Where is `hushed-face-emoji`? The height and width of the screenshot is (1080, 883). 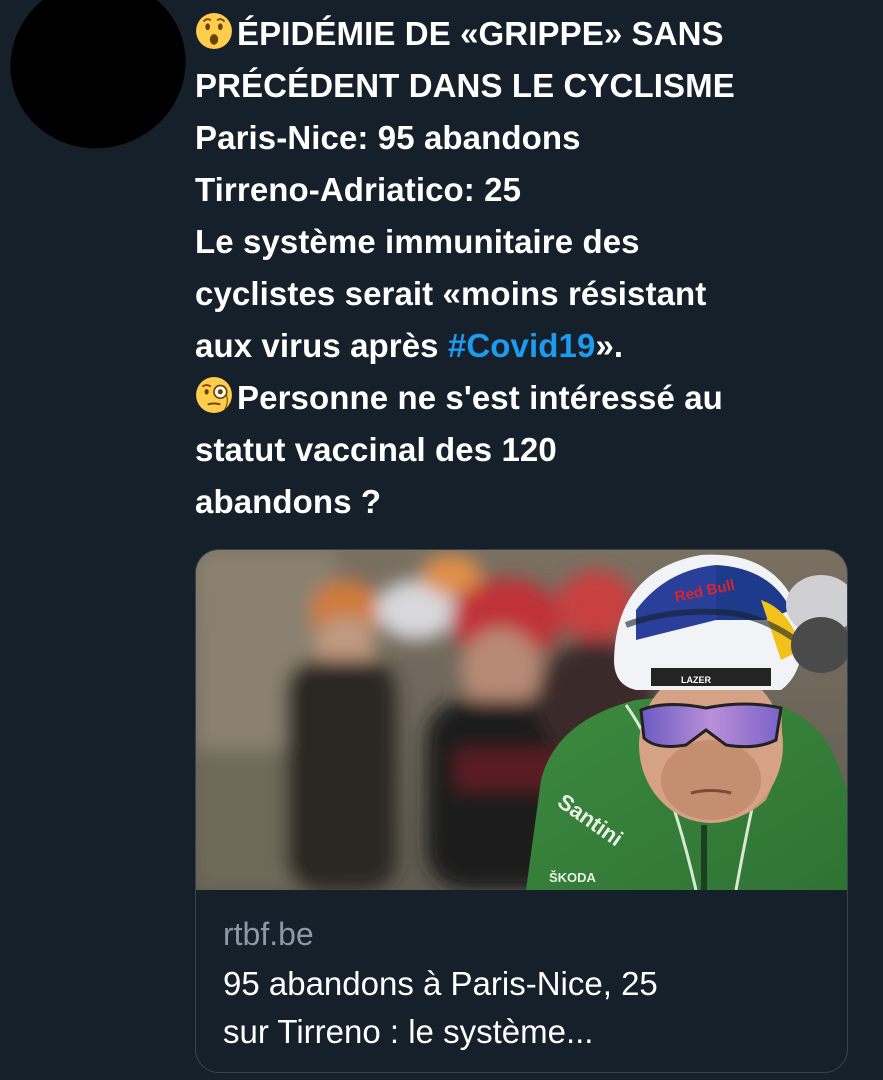 hushed-face-emoji is located at coordinates (214, 31).